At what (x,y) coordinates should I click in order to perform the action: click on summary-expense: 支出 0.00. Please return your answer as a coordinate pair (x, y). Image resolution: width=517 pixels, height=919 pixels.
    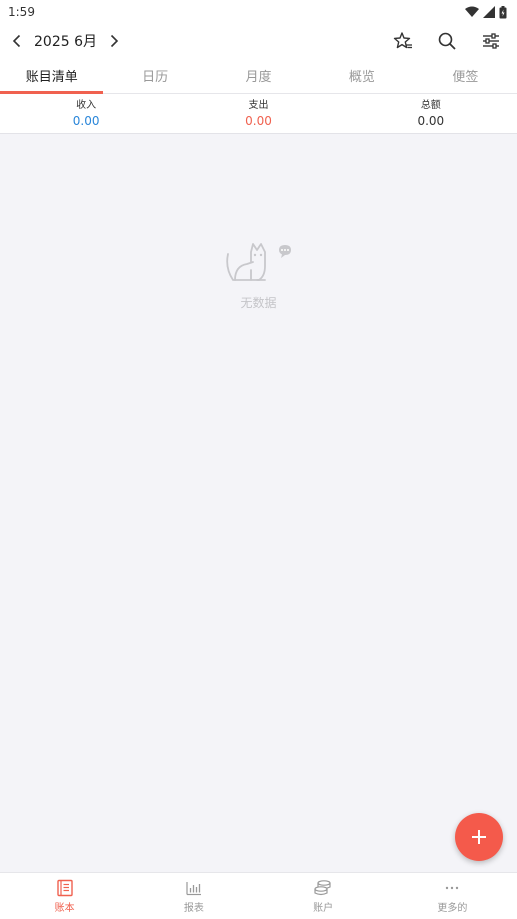
    Looking at the image, I should click on (258, 113).